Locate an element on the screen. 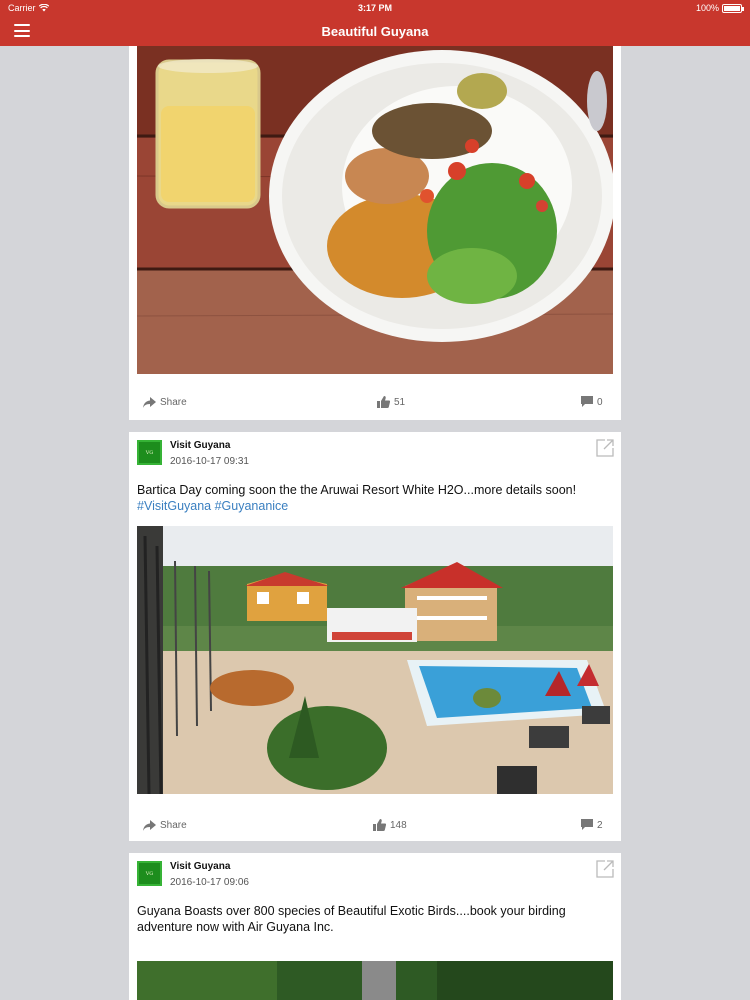 The width and height of the screenshot is (750, 1000). post-actions: Share 148 2 is located at coordinates (375, 825).